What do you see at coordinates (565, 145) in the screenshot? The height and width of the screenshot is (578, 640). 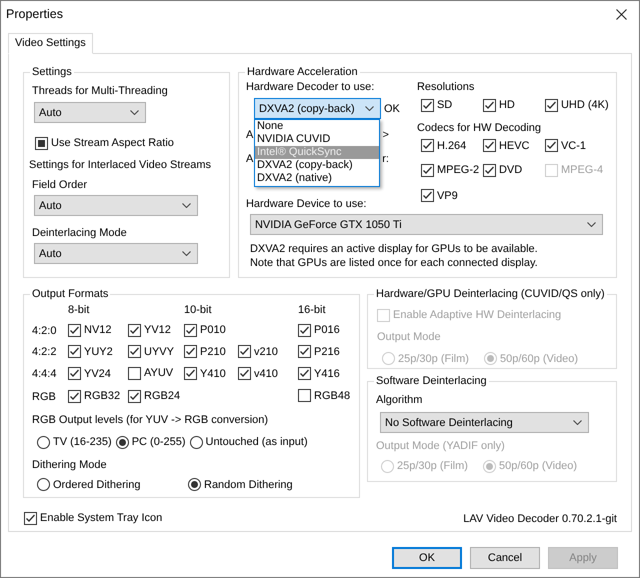 I see `checkbox: VC-1` at bounding box center [565, 145].